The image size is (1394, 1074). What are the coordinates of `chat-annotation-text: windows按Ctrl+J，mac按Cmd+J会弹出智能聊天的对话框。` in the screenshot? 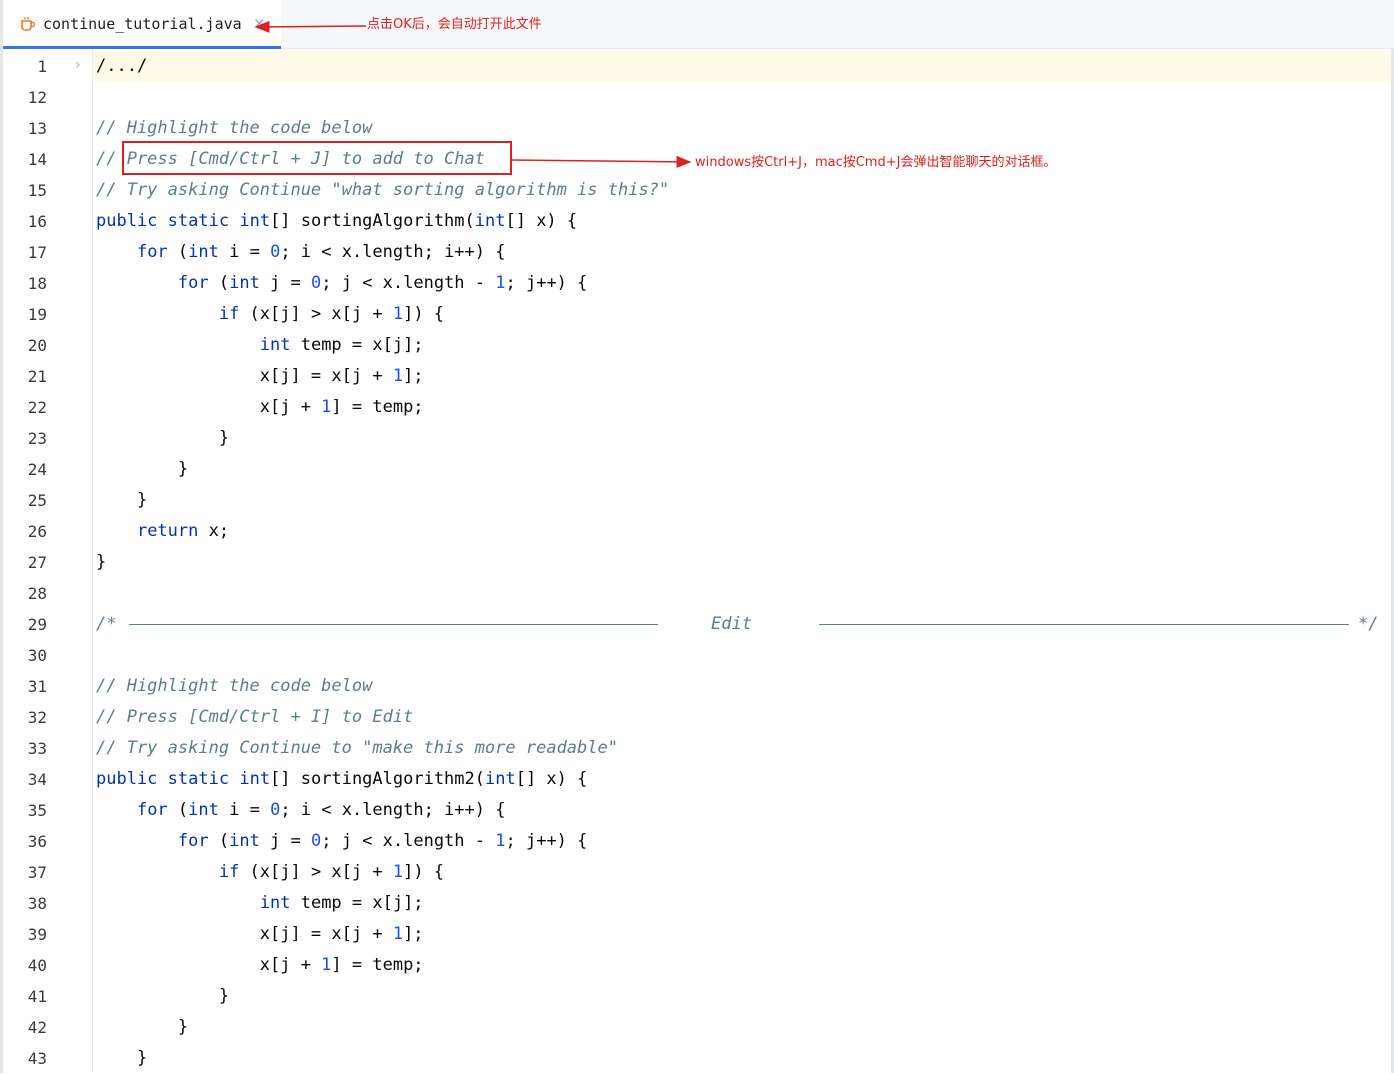 It's located at (876, 162).